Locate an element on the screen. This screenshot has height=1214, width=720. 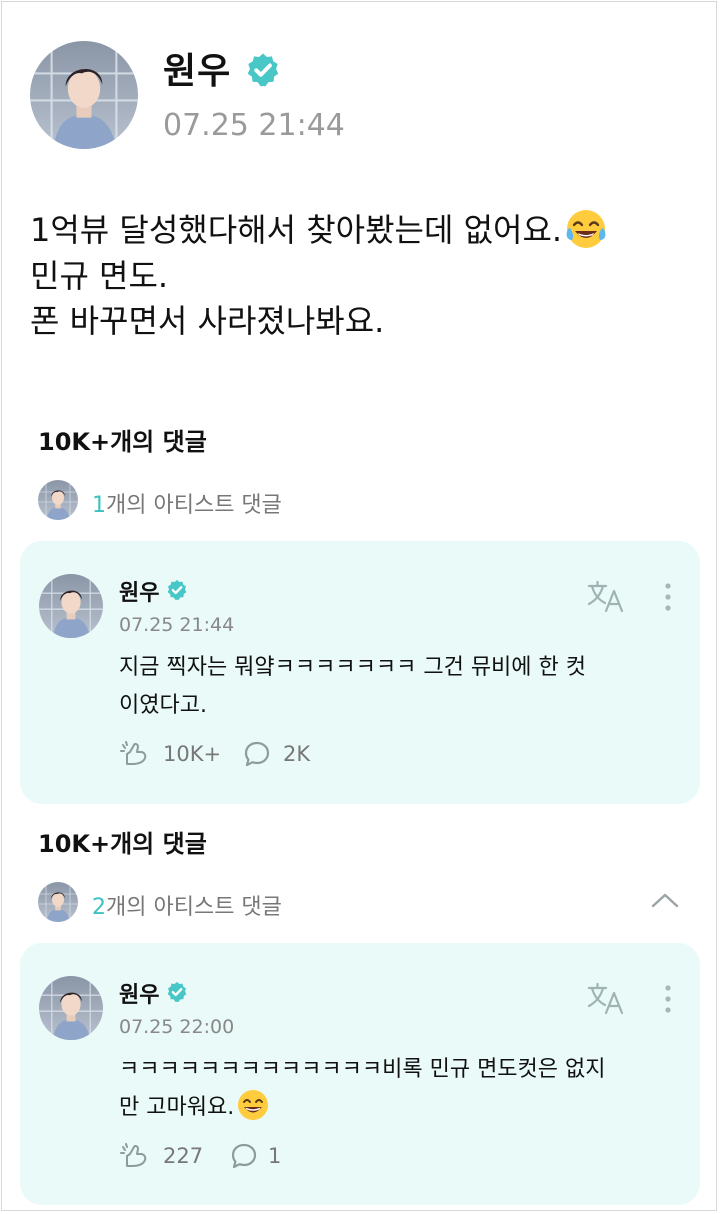
comment-timestamp: 07.25 22:00 is located at coordinates (177, 1027).